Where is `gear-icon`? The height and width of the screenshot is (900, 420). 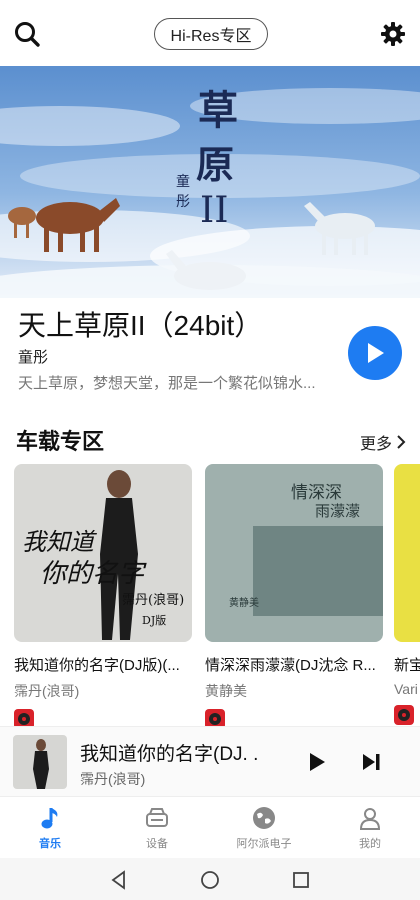
gear-icon is located at coordinates (393, 34).